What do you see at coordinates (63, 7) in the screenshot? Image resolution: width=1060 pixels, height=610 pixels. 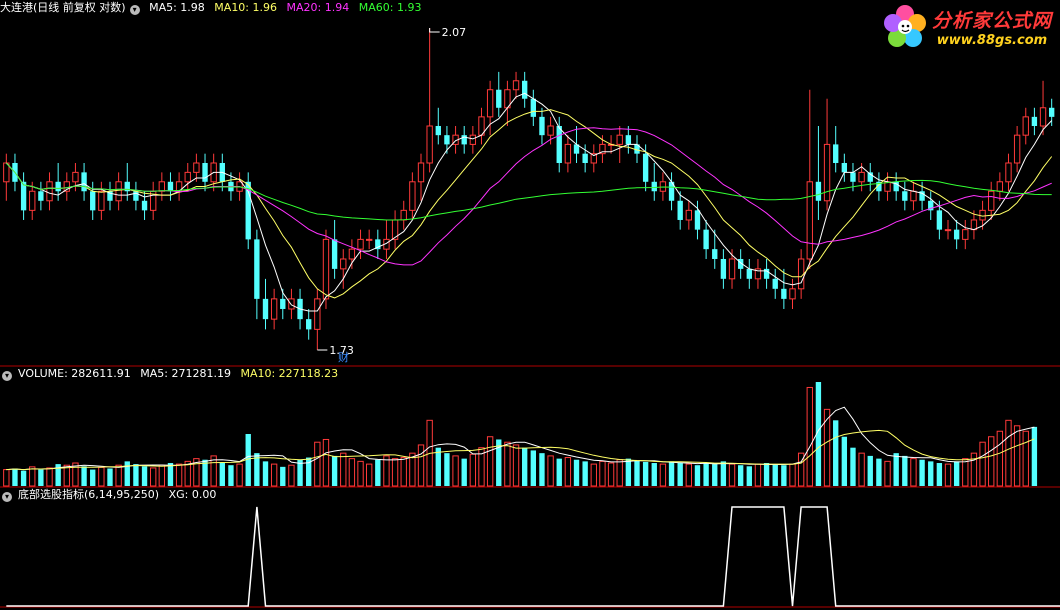 I see `stock-title: 大连港(日线 前复权 对数)` at bounding box center [63, 7].